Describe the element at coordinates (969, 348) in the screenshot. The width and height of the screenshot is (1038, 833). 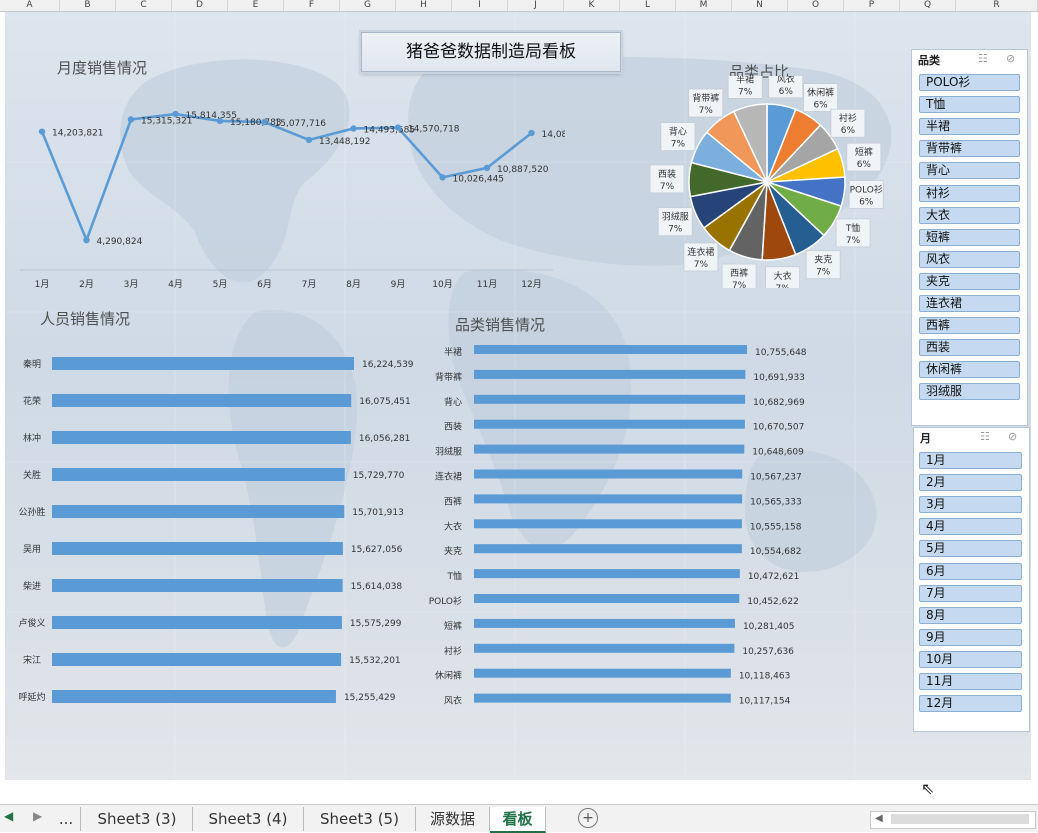
I see `slicer-item: 西装` at that location.